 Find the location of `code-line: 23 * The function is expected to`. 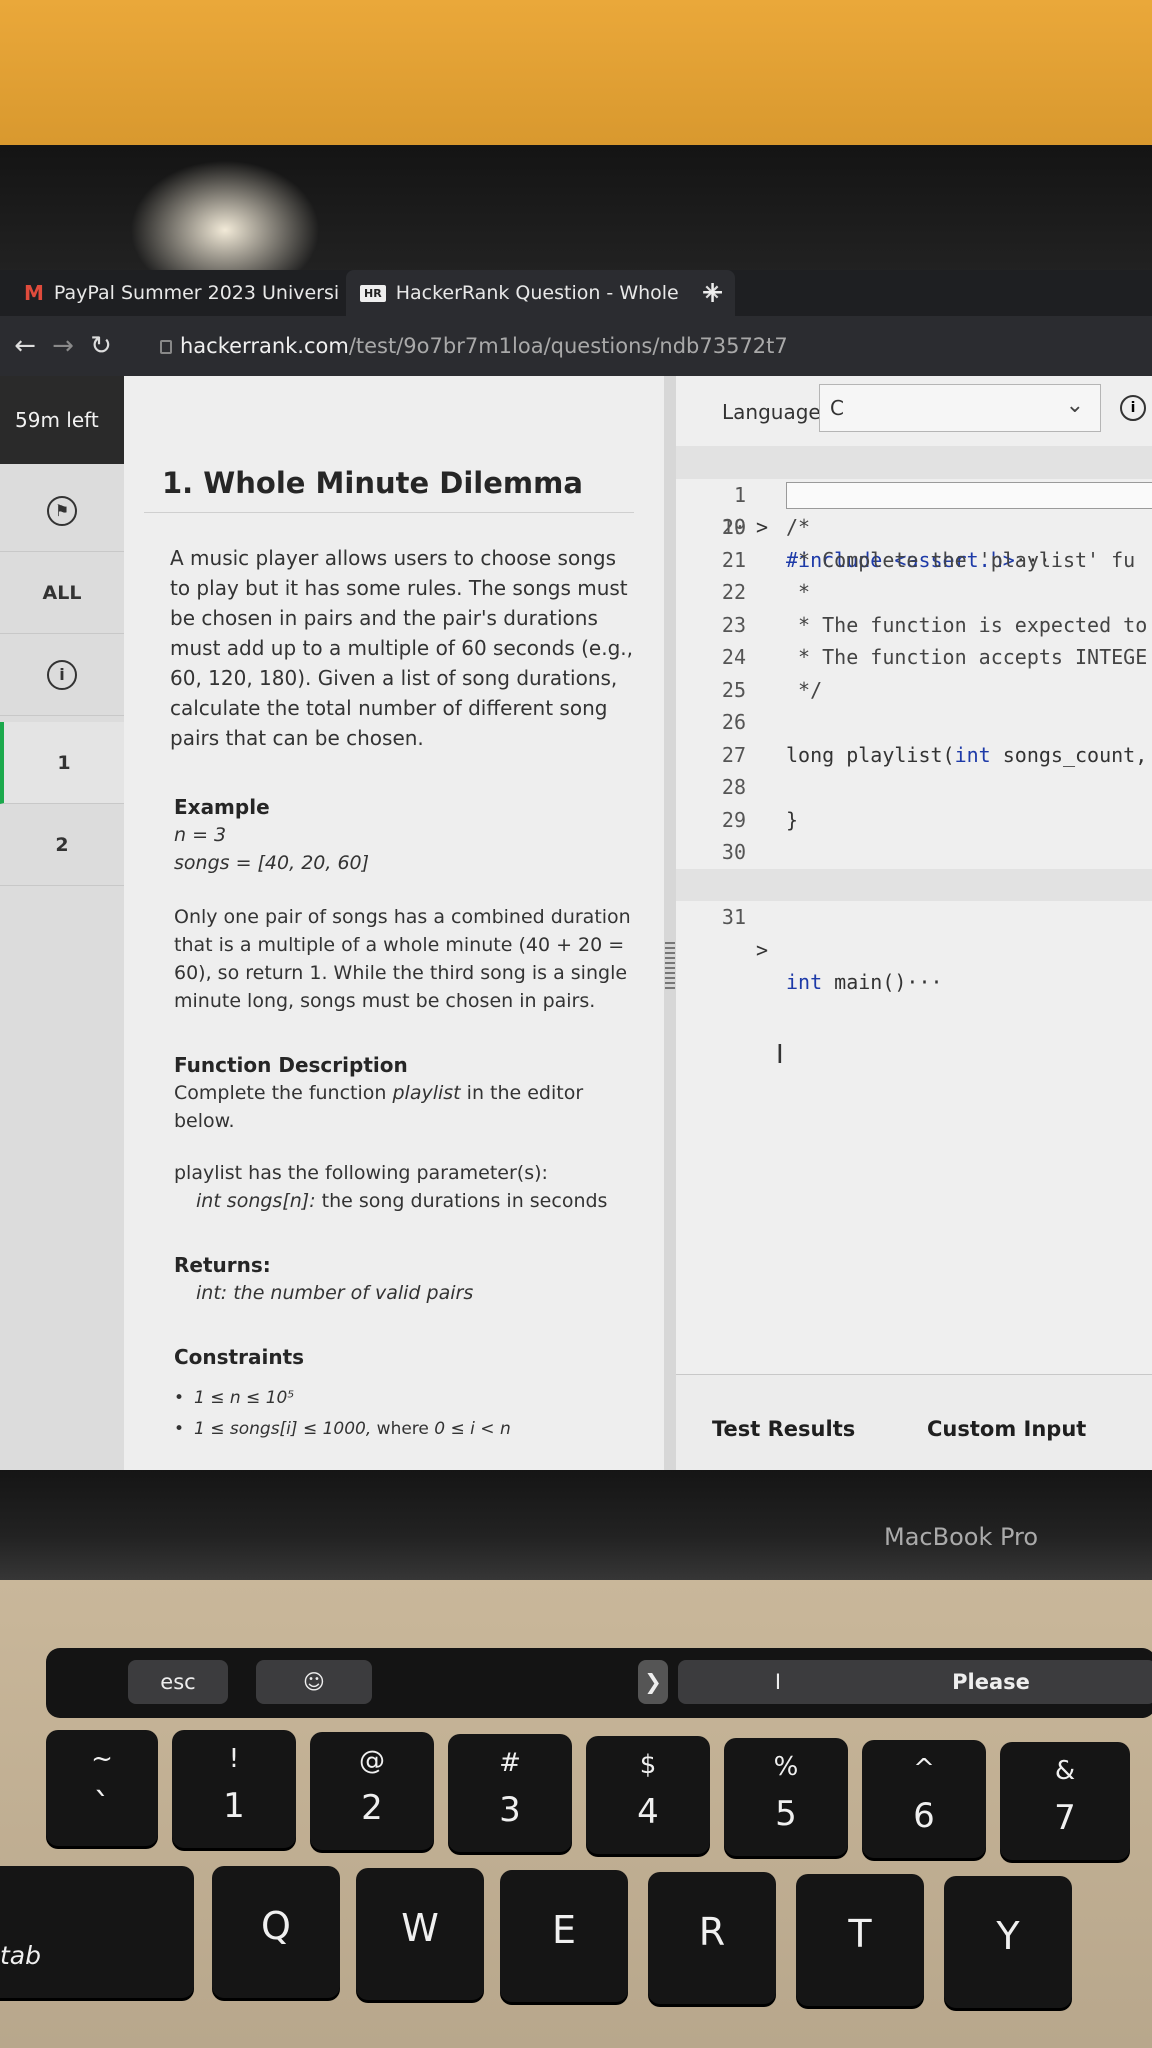

code-line: 23 * The function is expected to is located at coordinates (934, 624).